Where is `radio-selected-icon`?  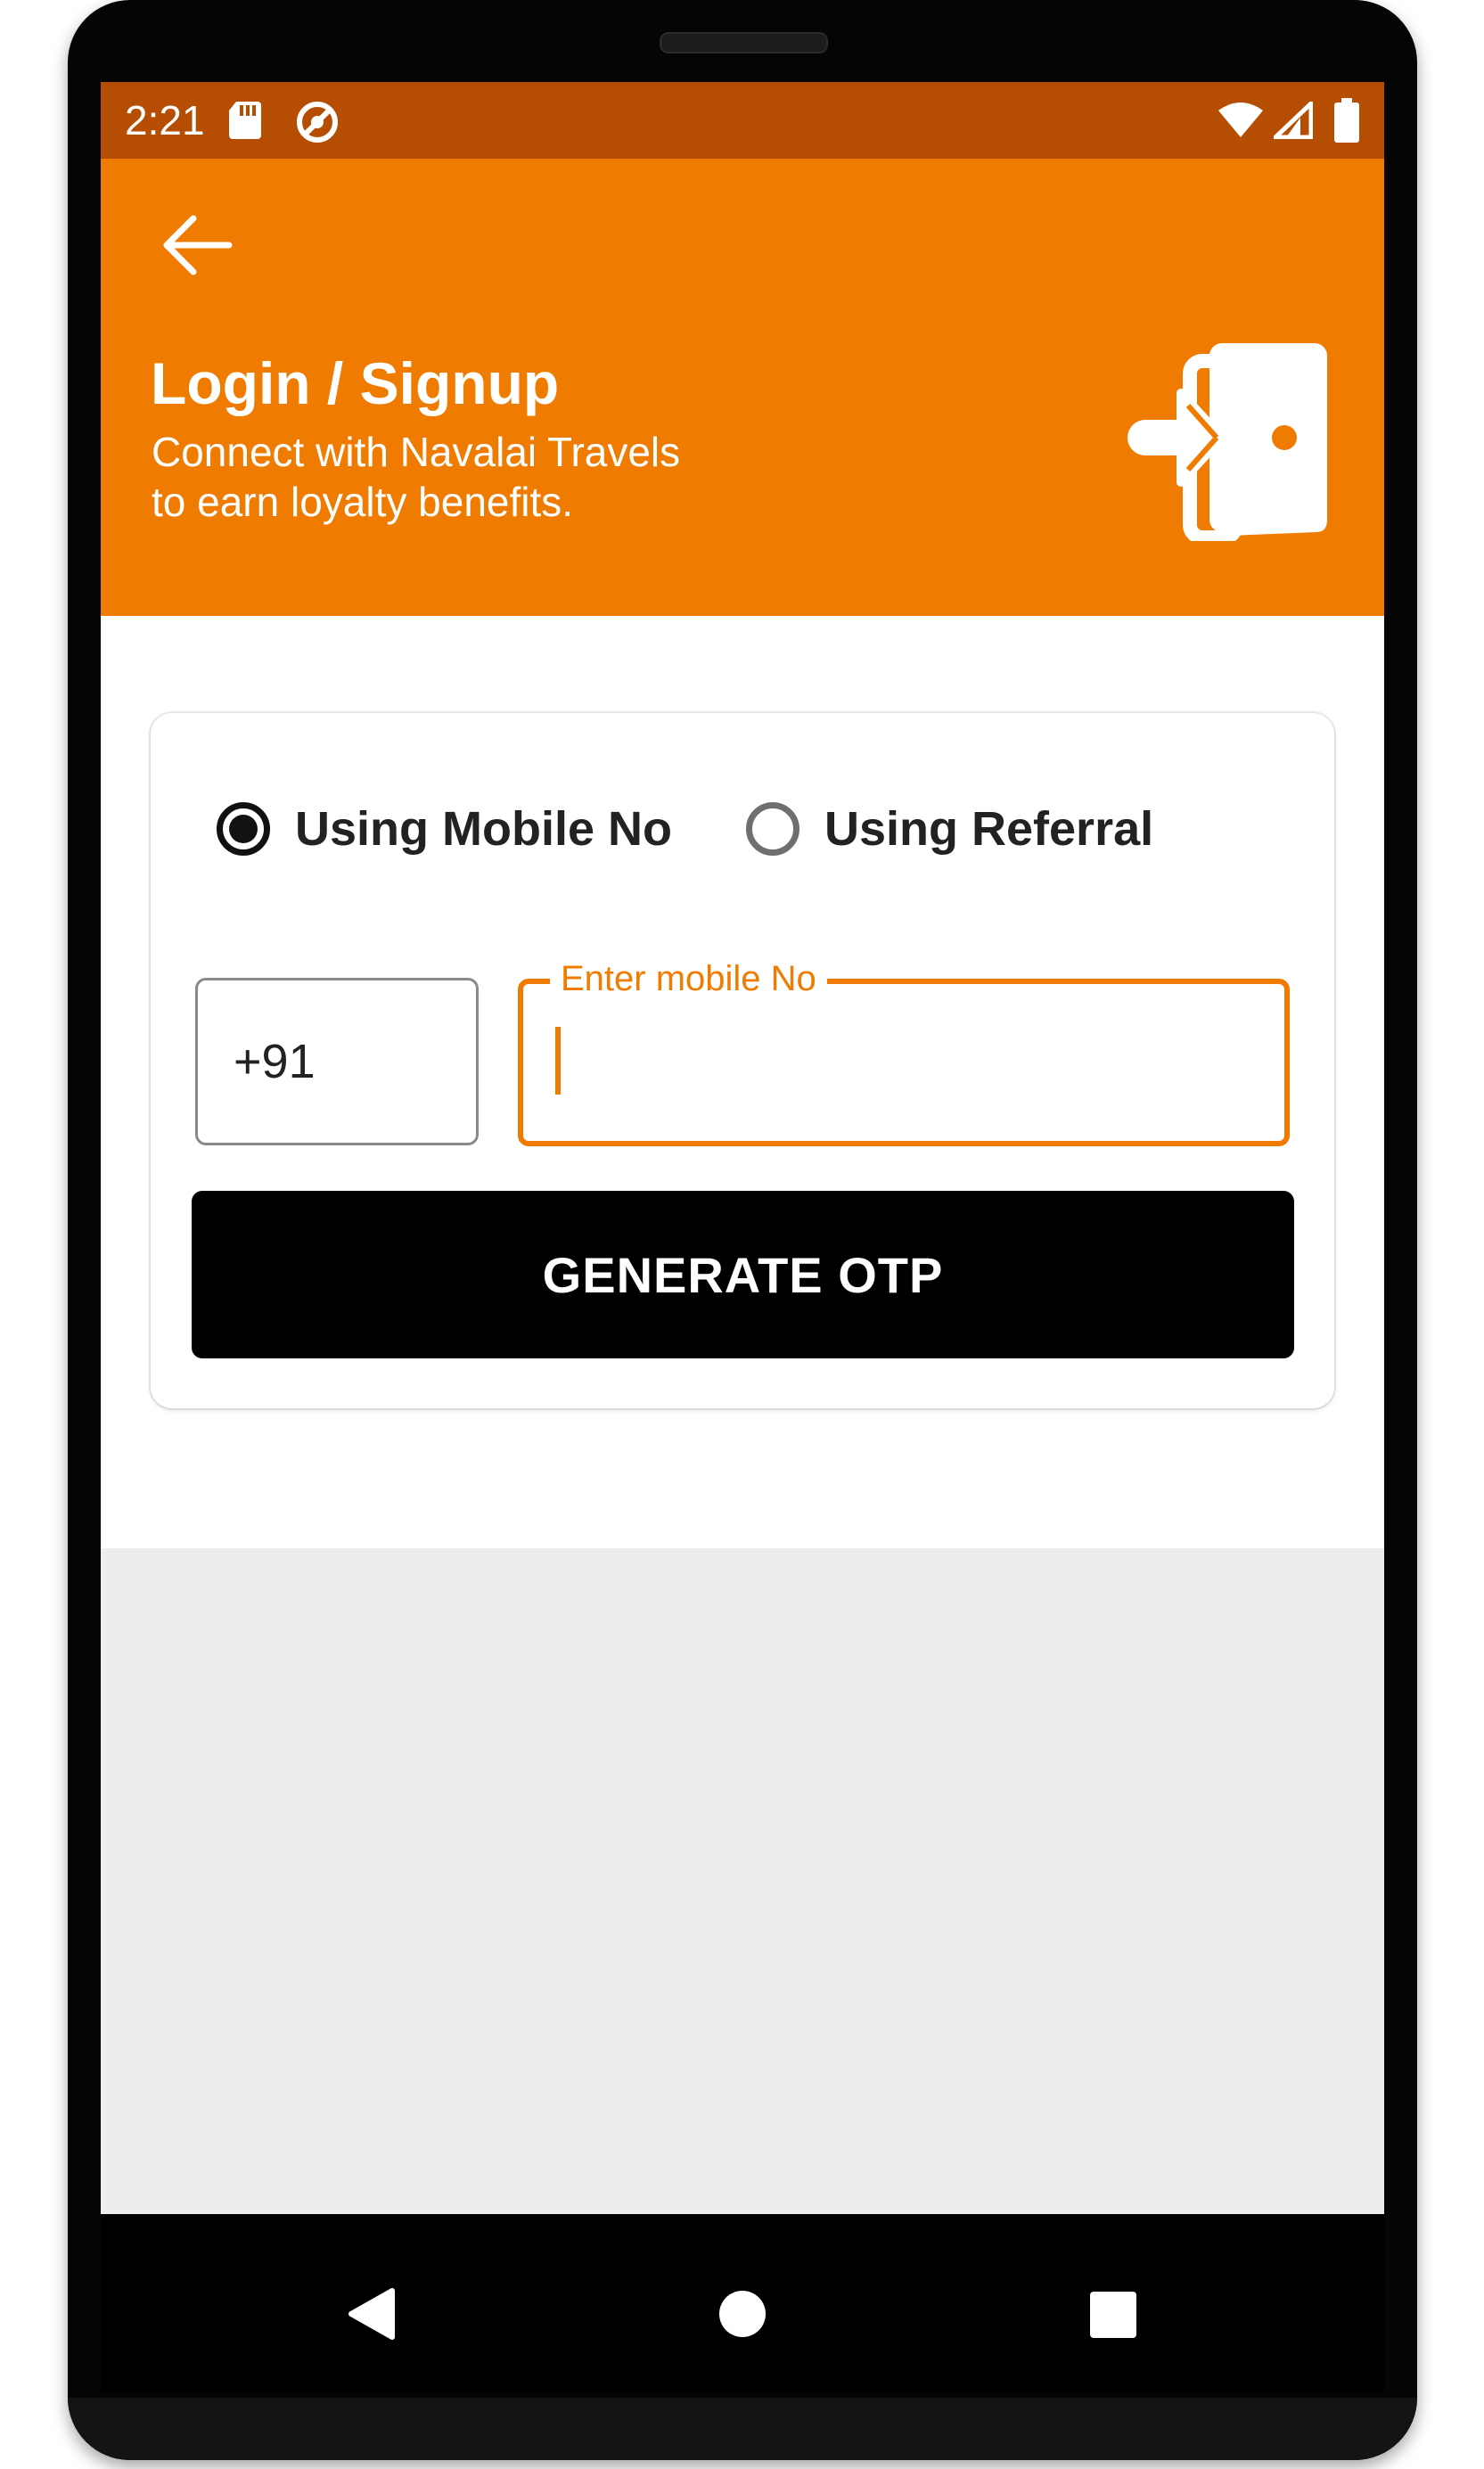
radio-selected-icon is located at coordinates (243, 829).